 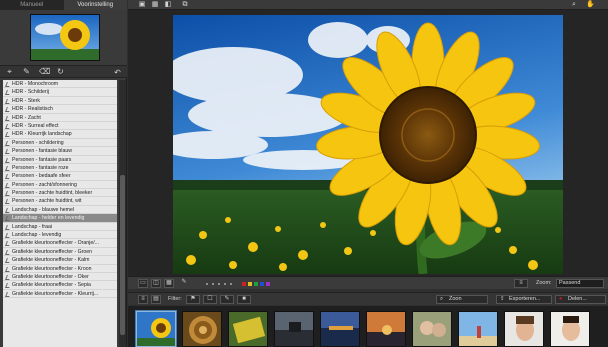 I want to click on preset-item: HDR - Kleurrijk landschap, so click(x=60, y=134).